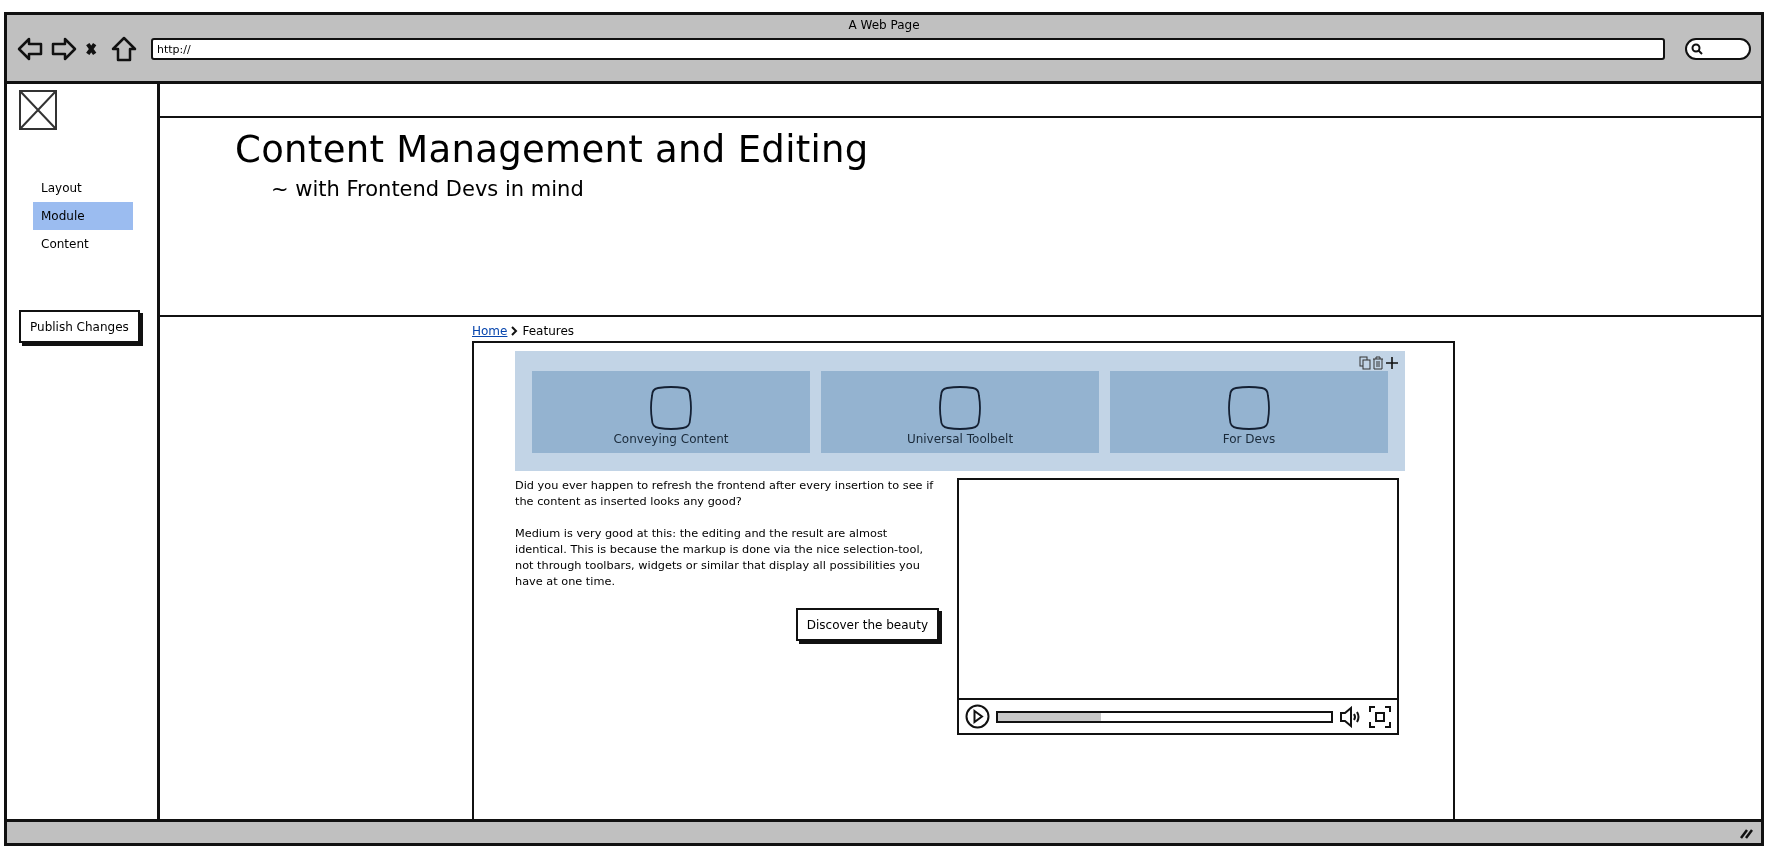  What do you see at coordinates (38, 110) in the screenshot?
I see `image-placeholder-icon` at bounding box center [38, 110].